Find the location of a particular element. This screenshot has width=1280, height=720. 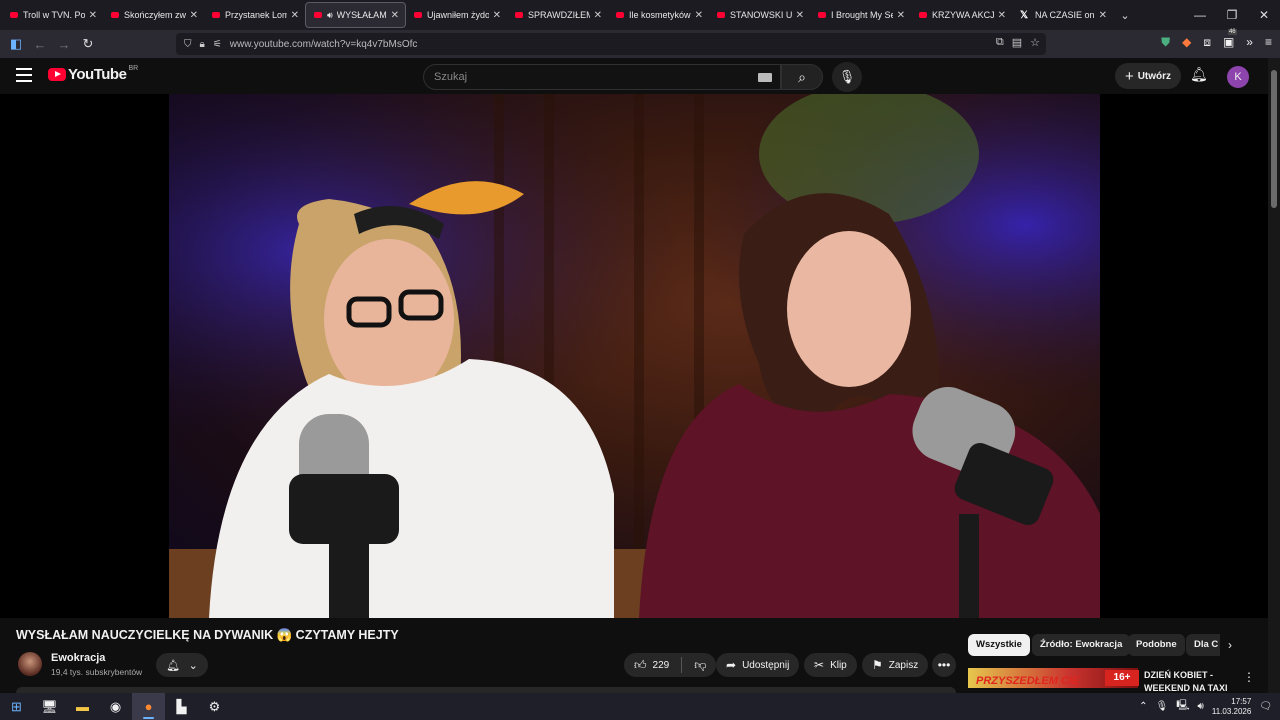

guide-menu-icon is located at coordinates (24, 75).